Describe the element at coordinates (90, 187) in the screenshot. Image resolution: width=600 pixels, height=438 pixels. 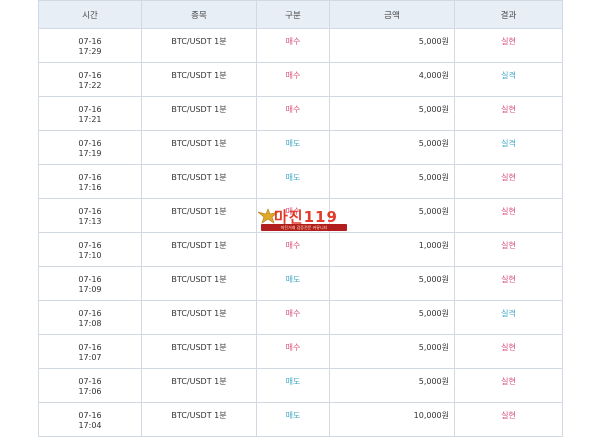
I see `trade-time: 17:16` at that location.